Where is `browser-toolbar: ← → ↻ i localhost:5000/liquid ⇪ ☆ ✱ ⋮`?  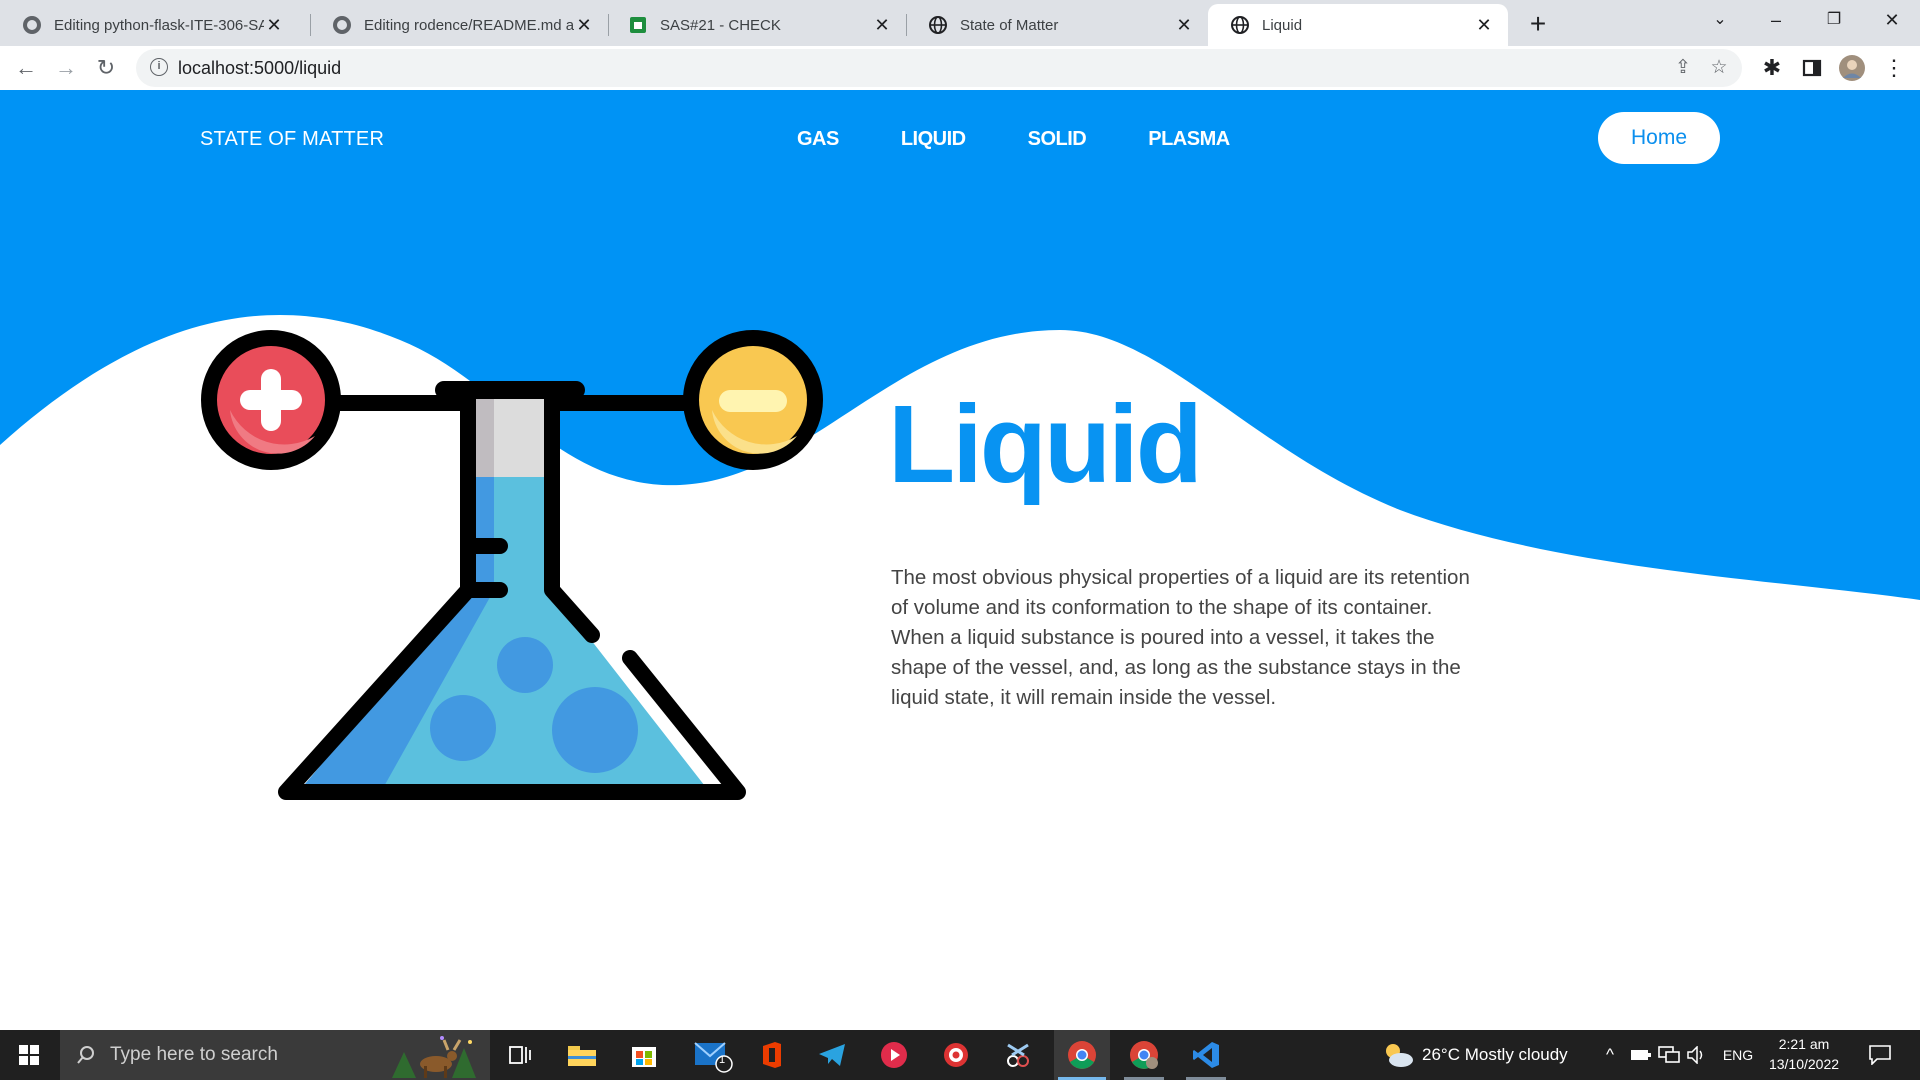
browser-toolbar: ← → ↻ i localhost:5000/liquid ⇪ ☆ ✱ ⋮ is located at coordinates (960, 68).